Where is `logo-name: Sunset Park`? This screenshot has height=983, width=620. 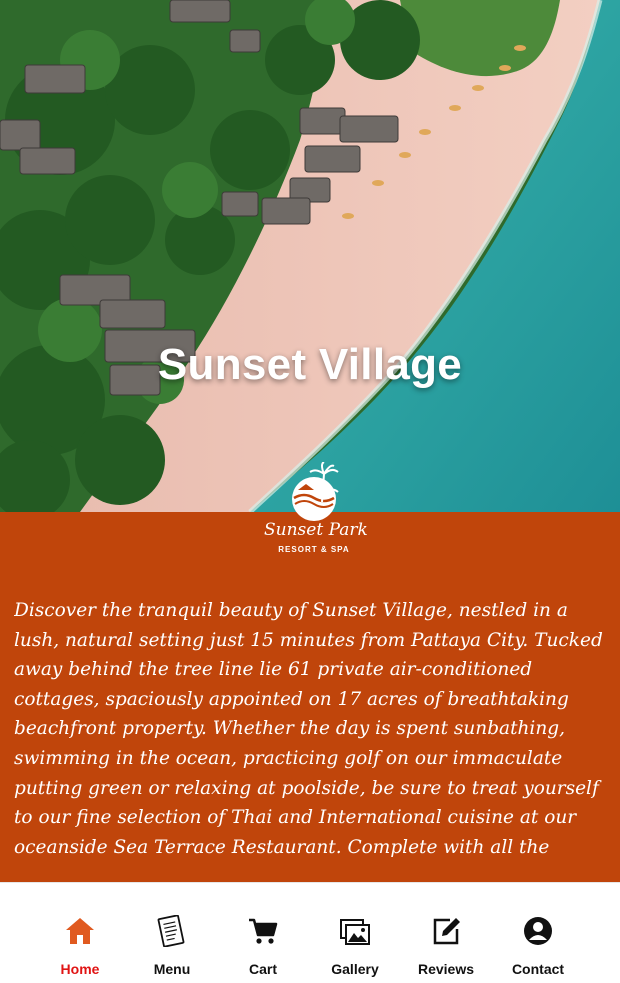
logo-name: Sunset Park is located at coordinates (316, 530).